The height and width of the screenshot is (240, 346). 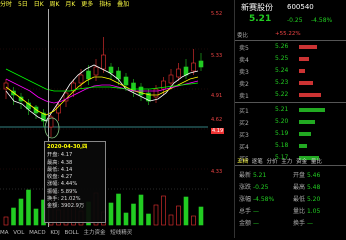 I want to click on tab-indicator: 指标, so click(x=105, y=4).